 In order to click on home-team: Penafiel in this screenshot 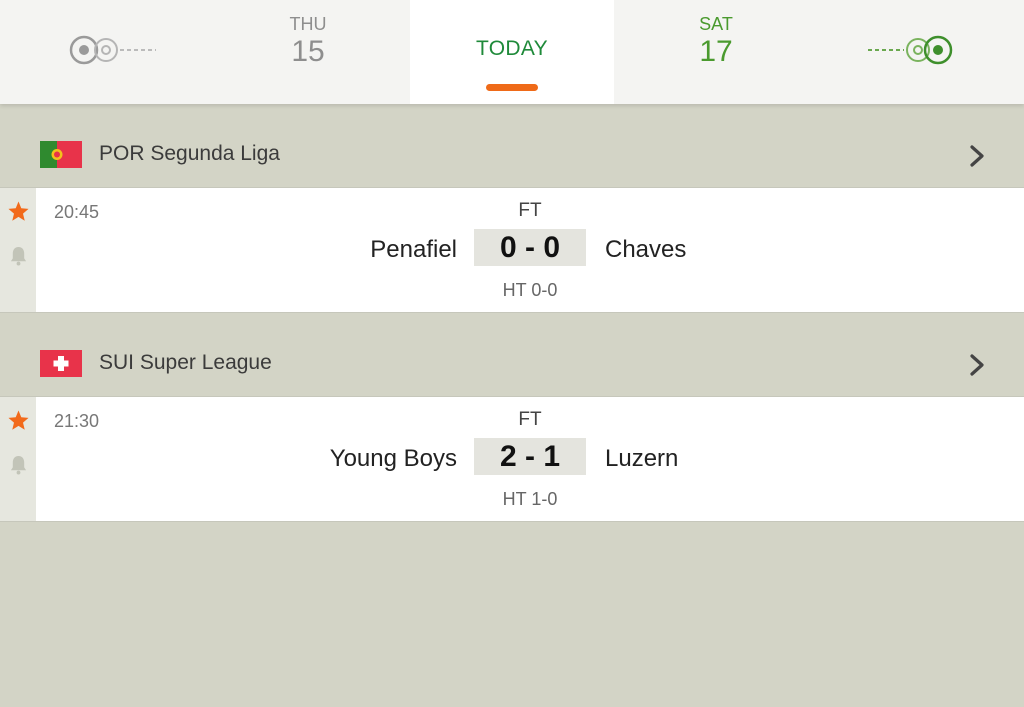, I will do `click(413, 249)`.